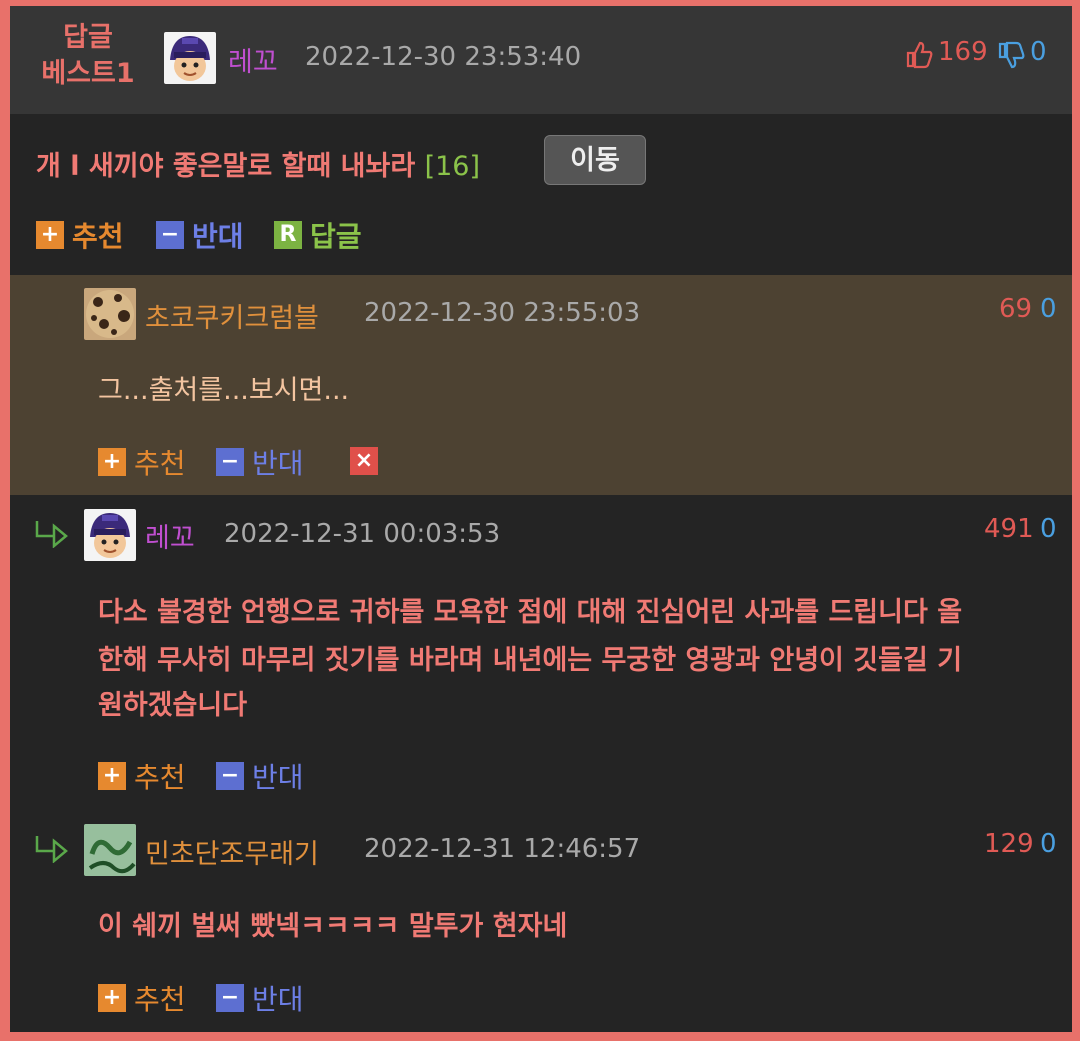 The height and width of the screenshot is (1041, 1080). What do you see at coordinates (1011, 57) in the screenshot?
I see `thumbs-down-icon` at bounding box center [1011, 57].